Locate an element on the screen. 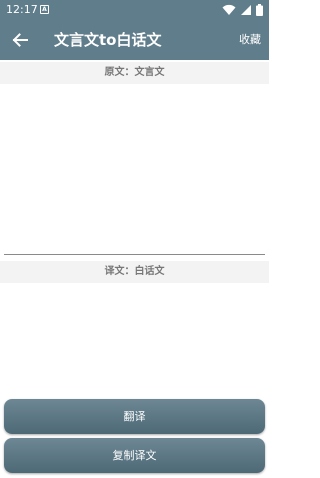 This screenshot has width=320, height=478. copy-translation-button: 复制译文 is located at coordinates (134, 455).